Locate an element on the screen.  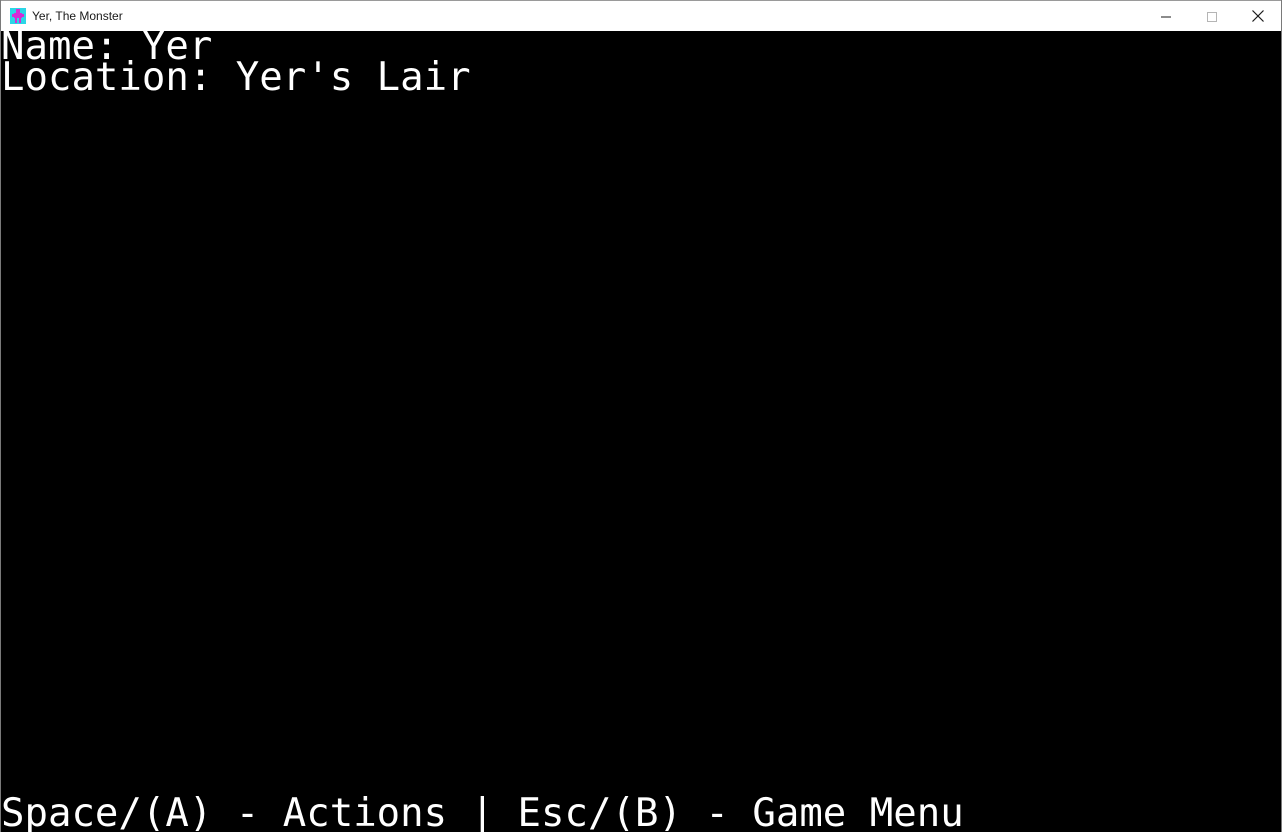
close-button is located at coordinates (1258, 16).